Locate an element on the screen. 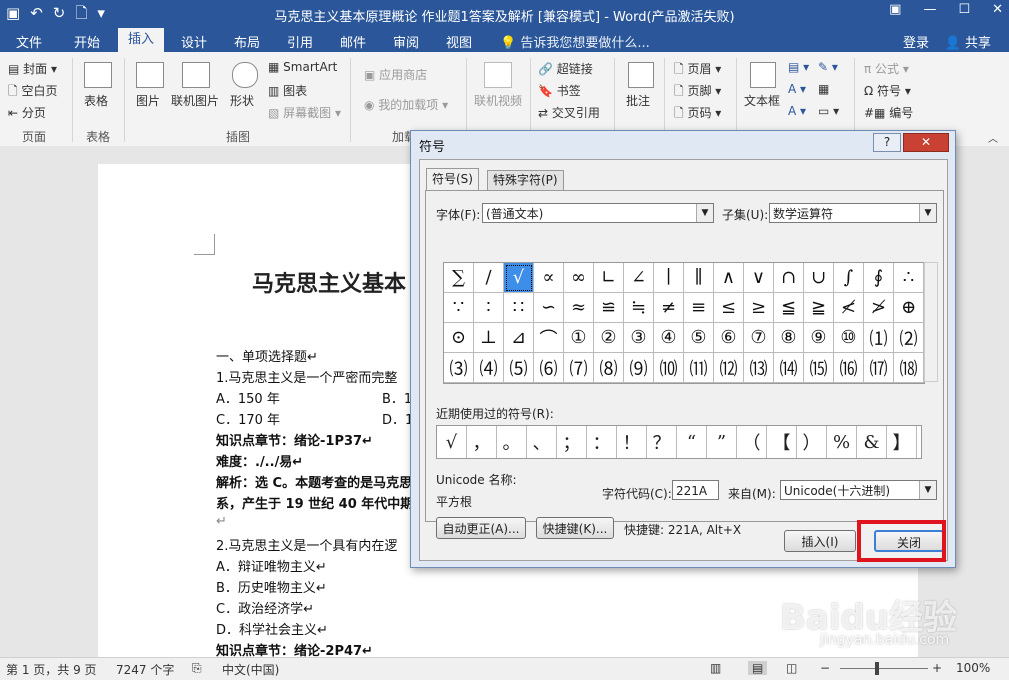  page-count: 第 1 页，共 9 页 is located at coordinates (51, 669).